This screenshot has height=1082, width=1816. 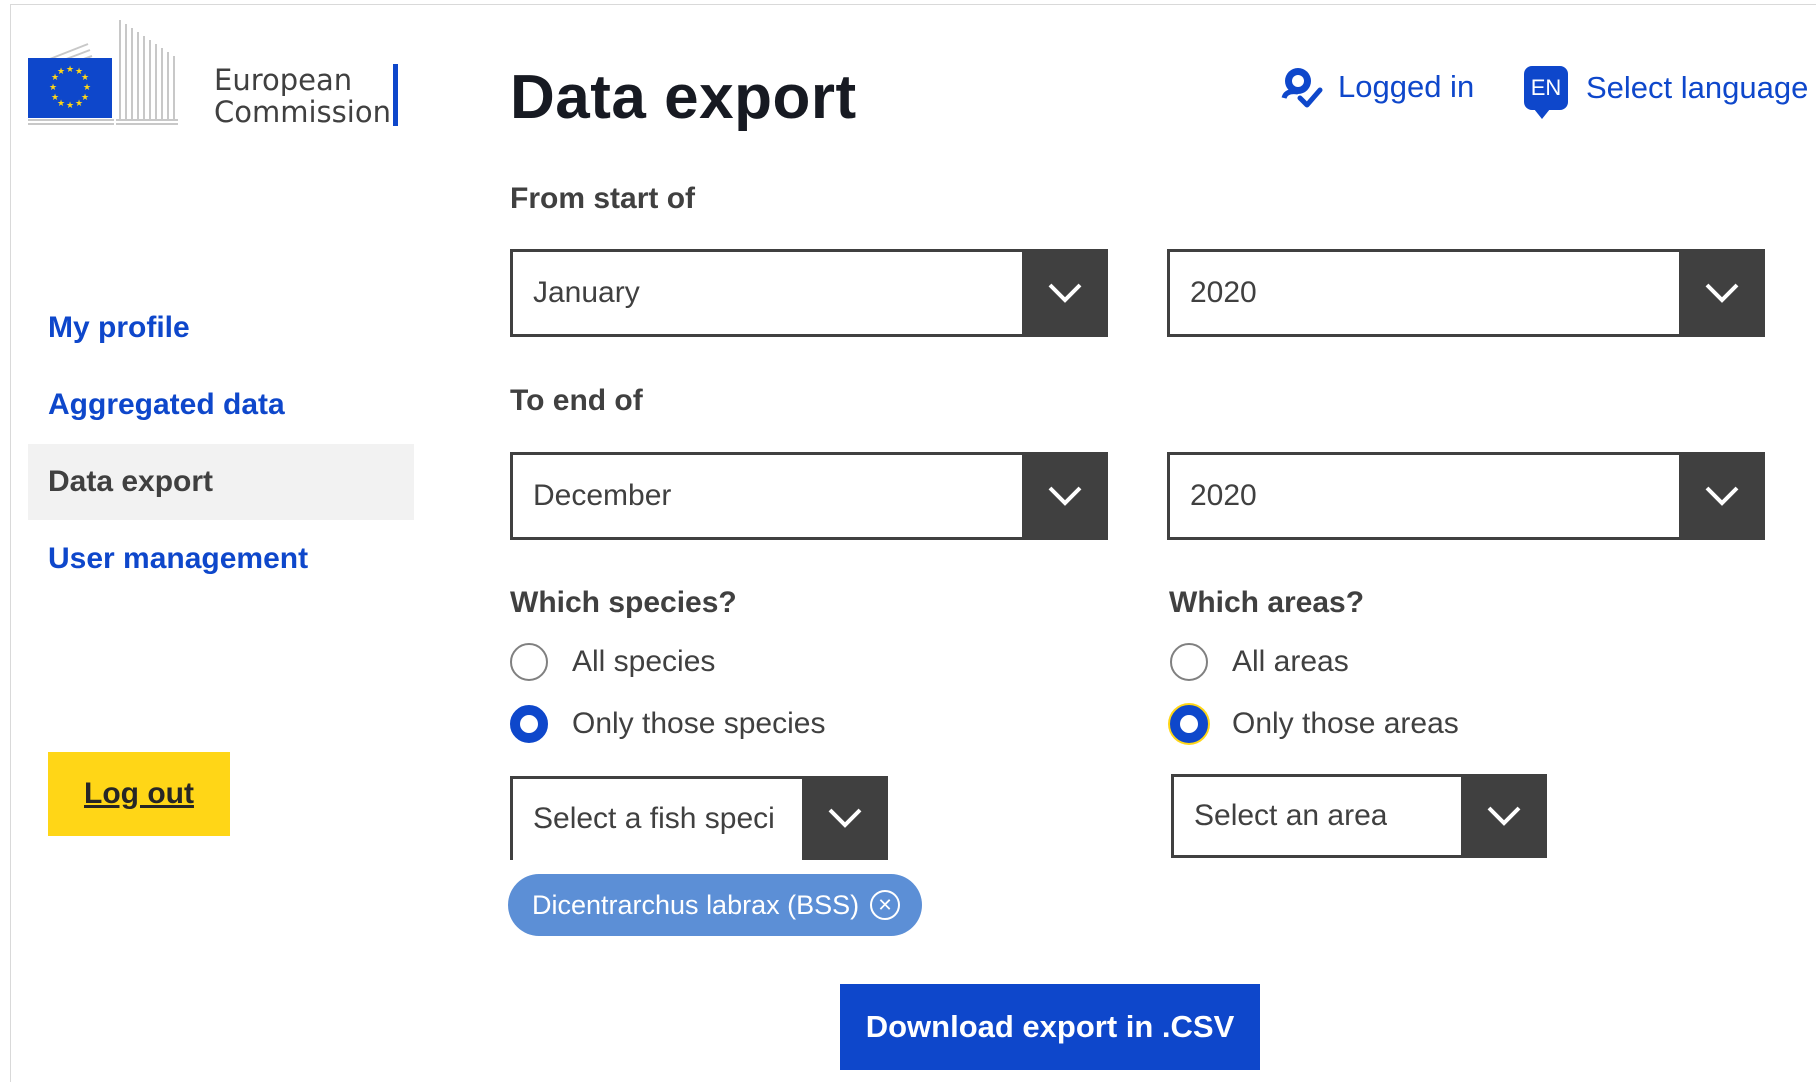 I want to click on ec-logo-text: European Commission, so click(x=302, y=96).